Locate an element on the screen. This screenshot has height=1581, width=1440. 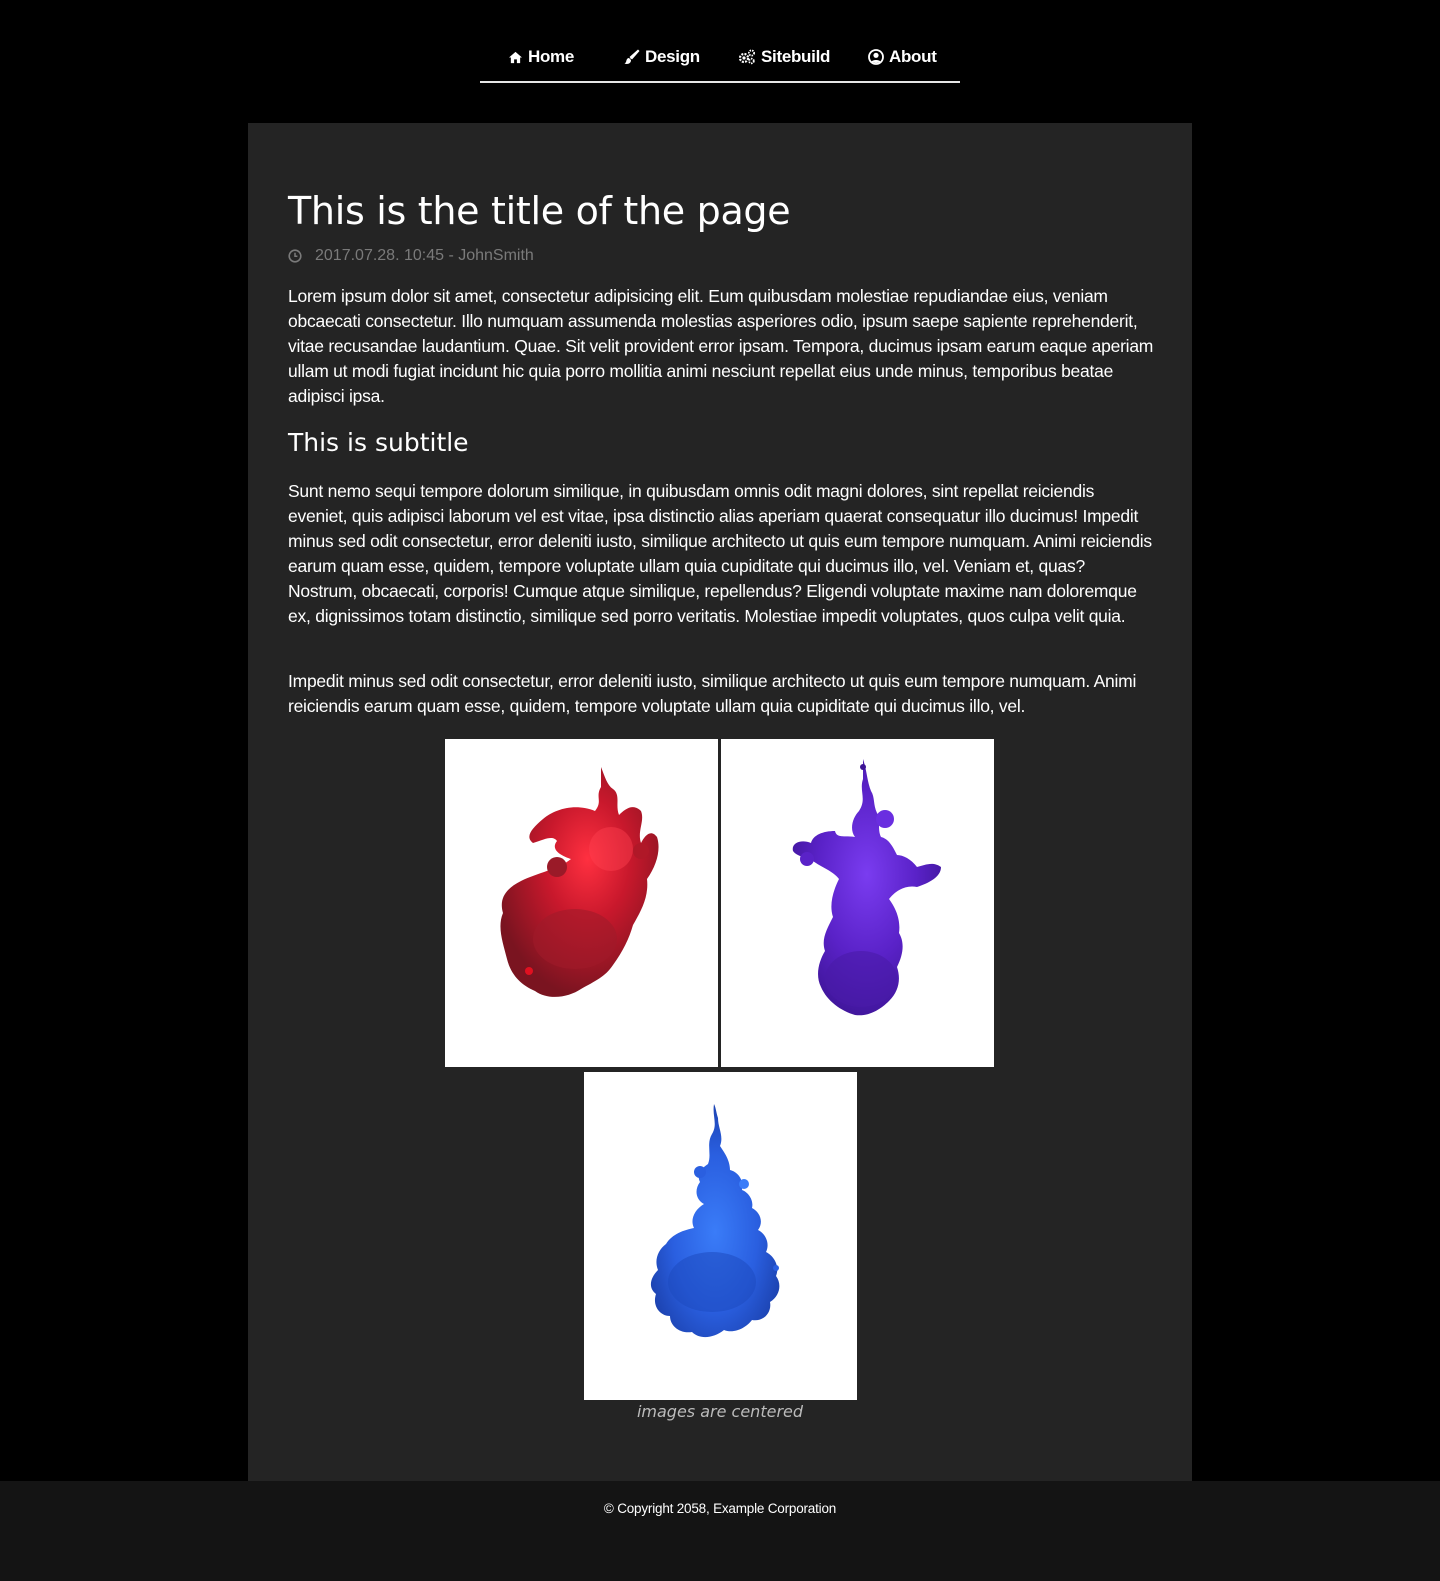
purple-ink-image is located at coordinates (857, 903).